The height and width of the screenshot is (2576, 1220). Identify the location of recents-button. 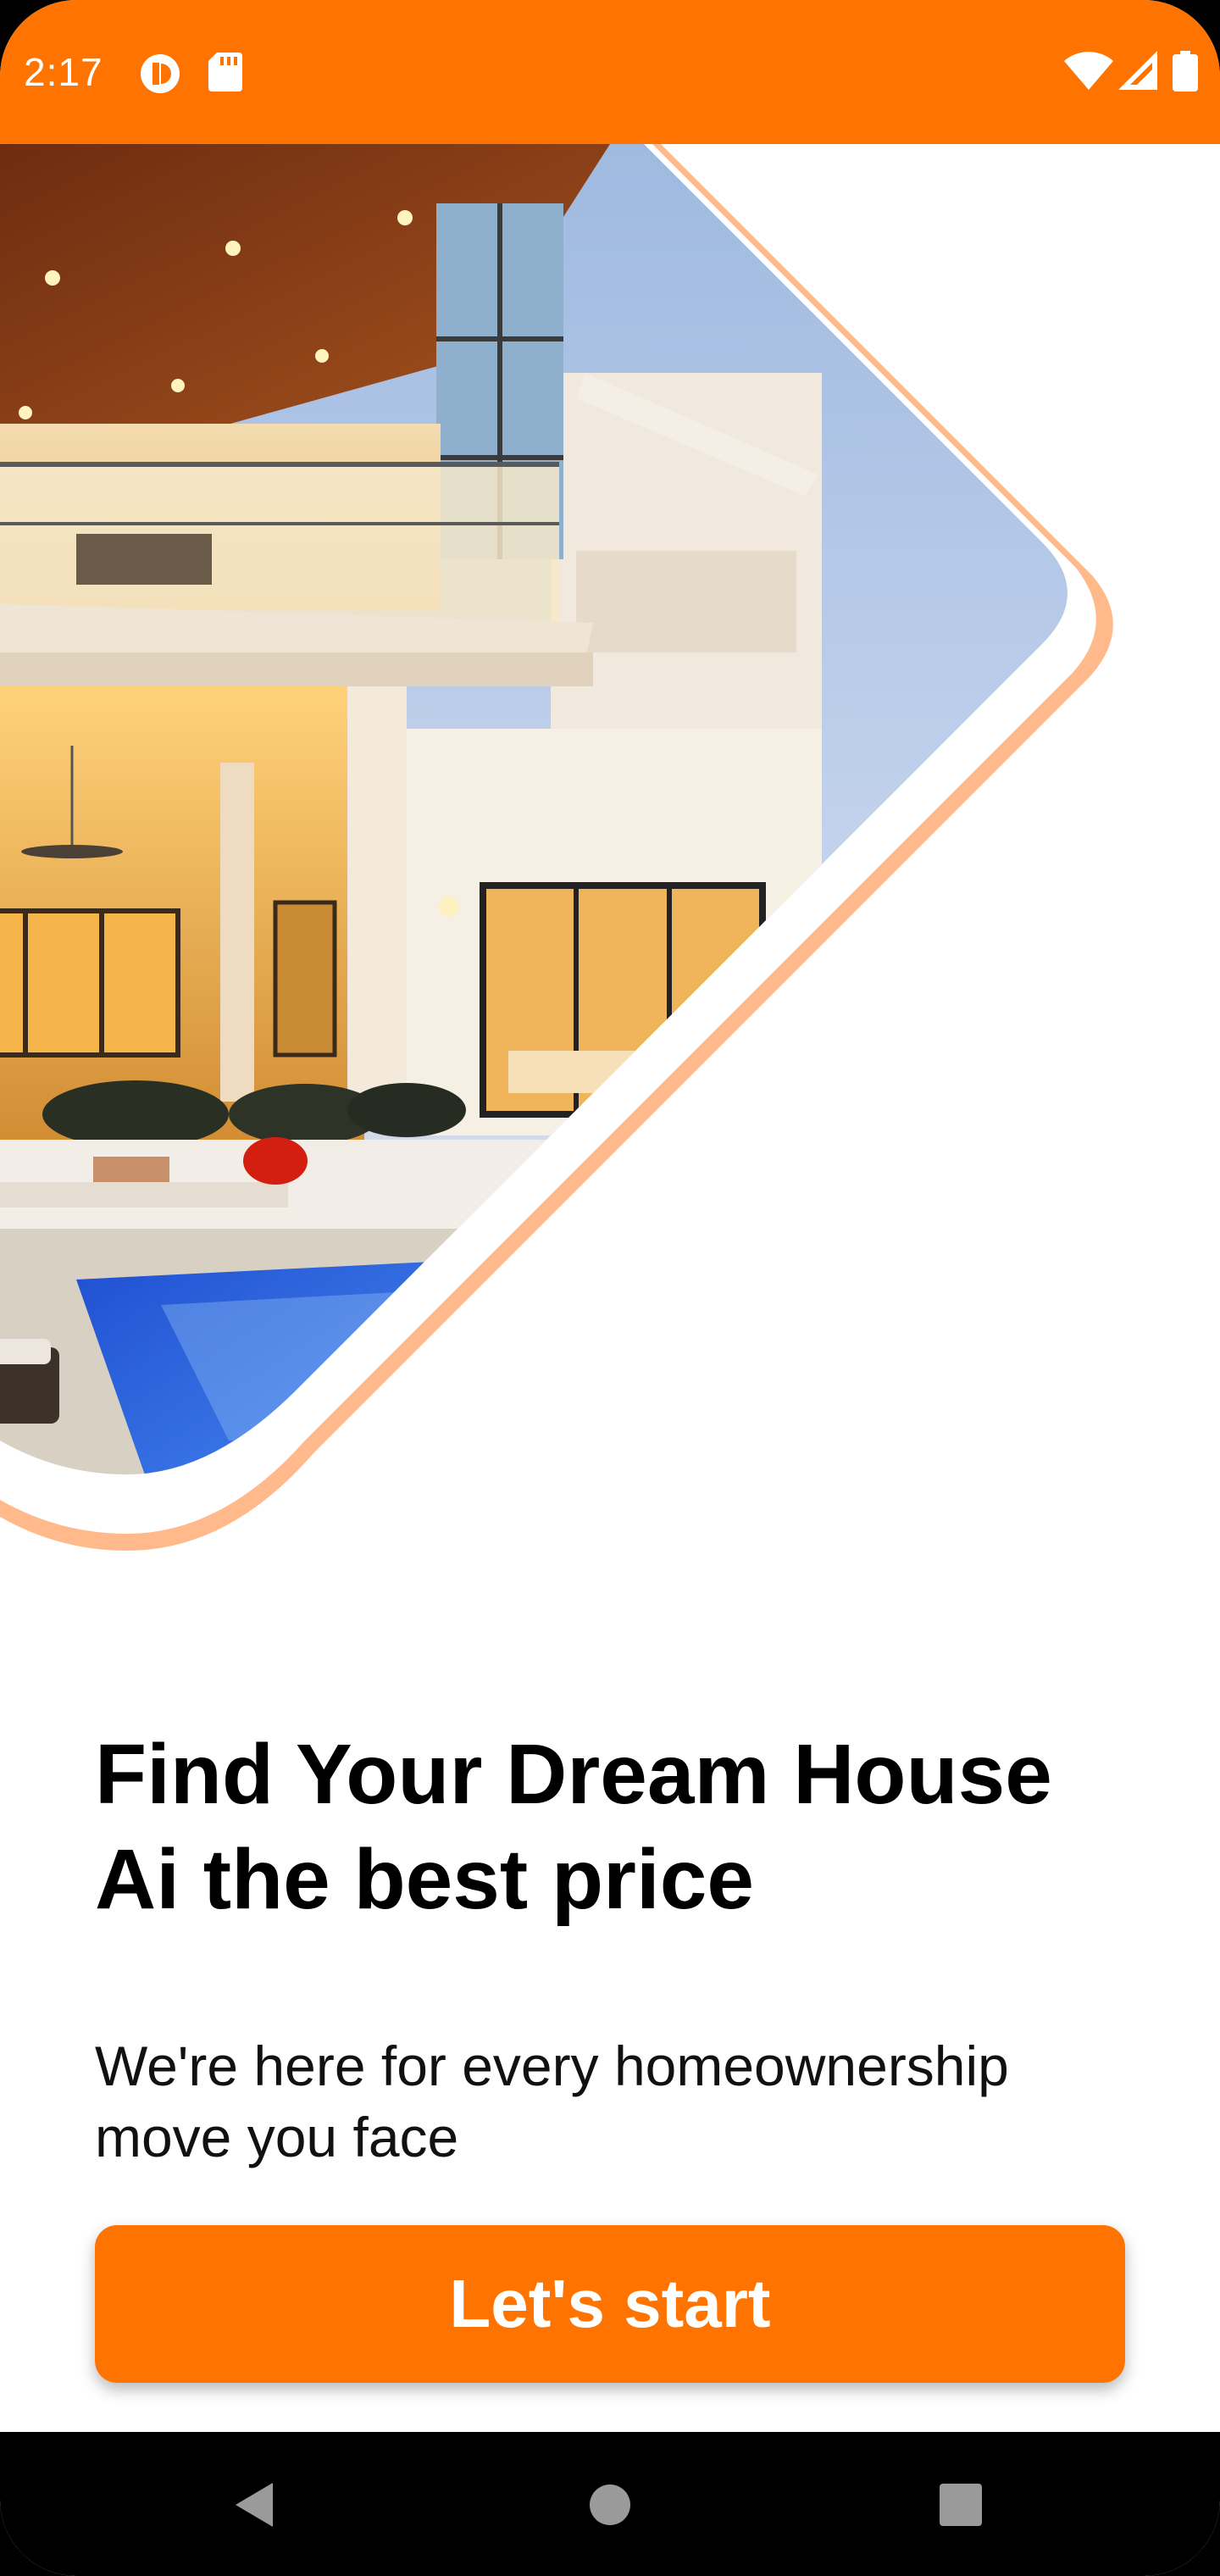
(960, 2504).